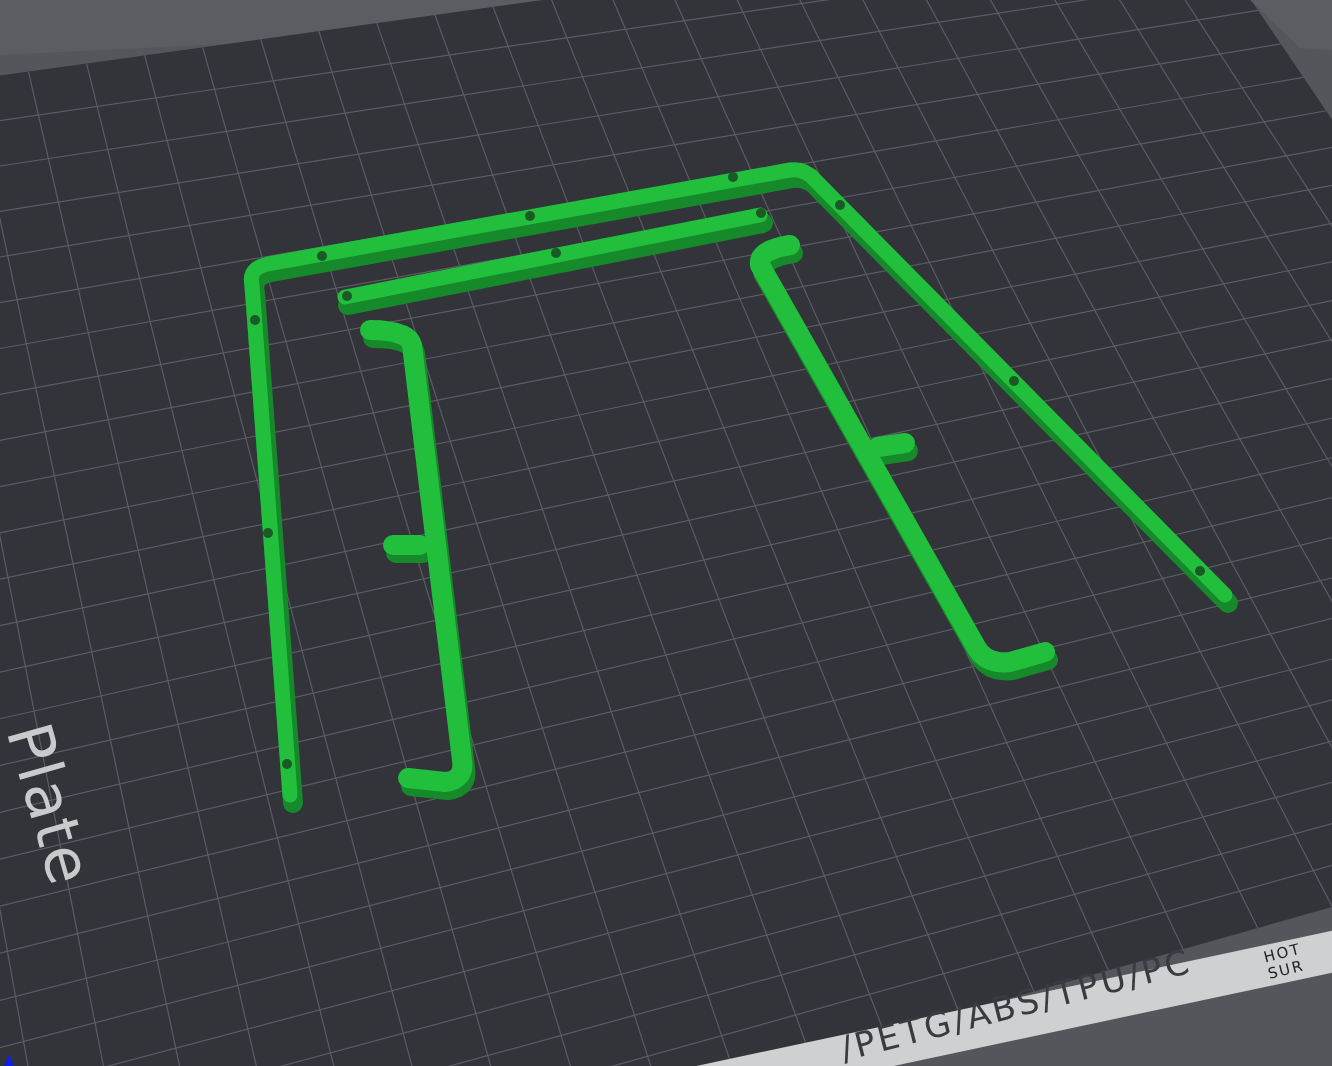  Describe the element at coordinates (1285, 961) in the screenshot. I see `hot-surface-warning: HOT SUR` at that location.